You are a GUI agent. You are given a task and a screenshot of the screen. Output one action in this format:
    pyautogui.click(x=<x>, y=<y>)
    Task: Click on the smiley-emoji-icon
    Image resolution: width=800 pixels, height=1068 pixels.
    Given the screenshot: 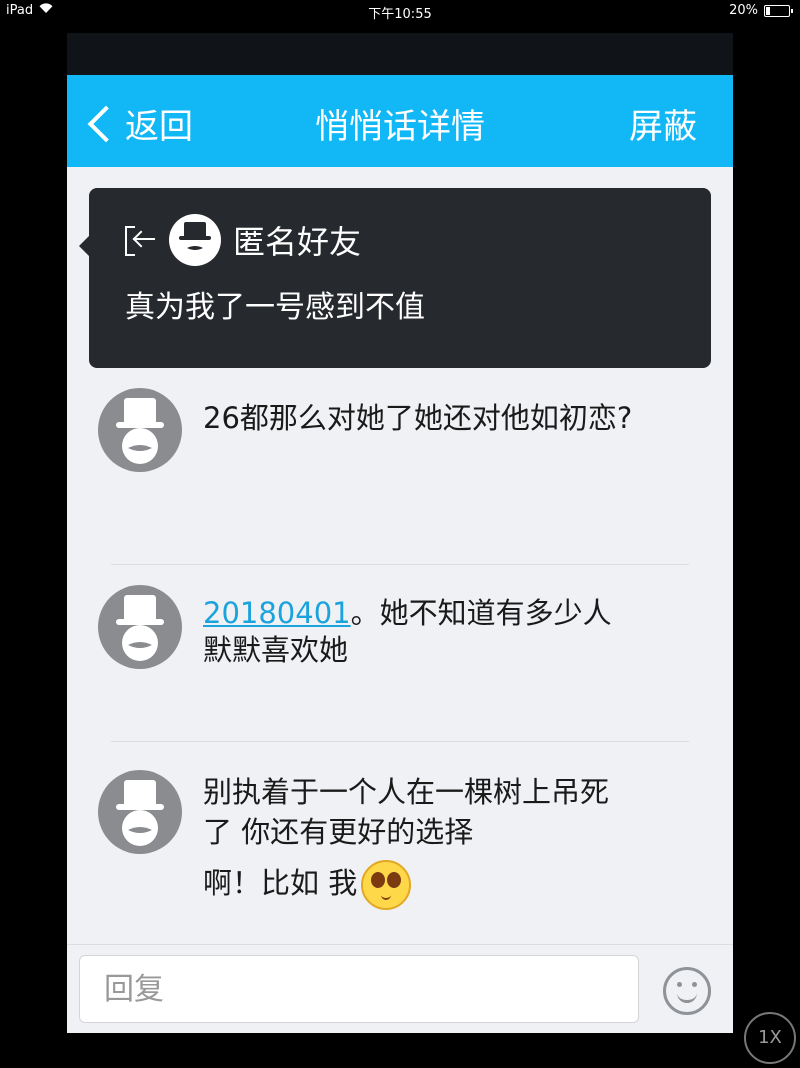 What is the action you would take?
    pyautogui.click(x=386, y=885)
    